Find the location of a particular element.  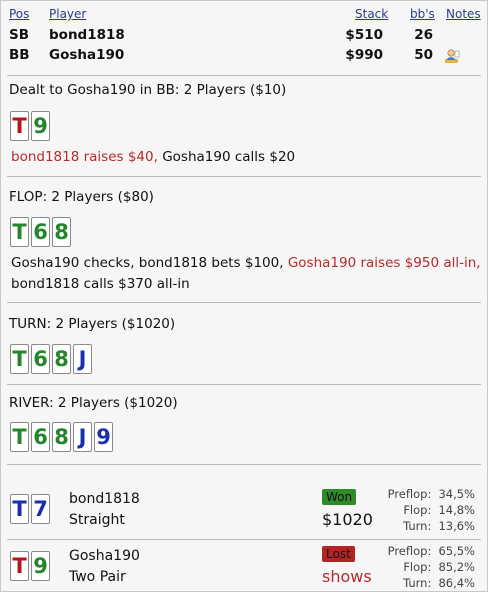

hole-cards: T 9 is located at coordinates (30, 127).